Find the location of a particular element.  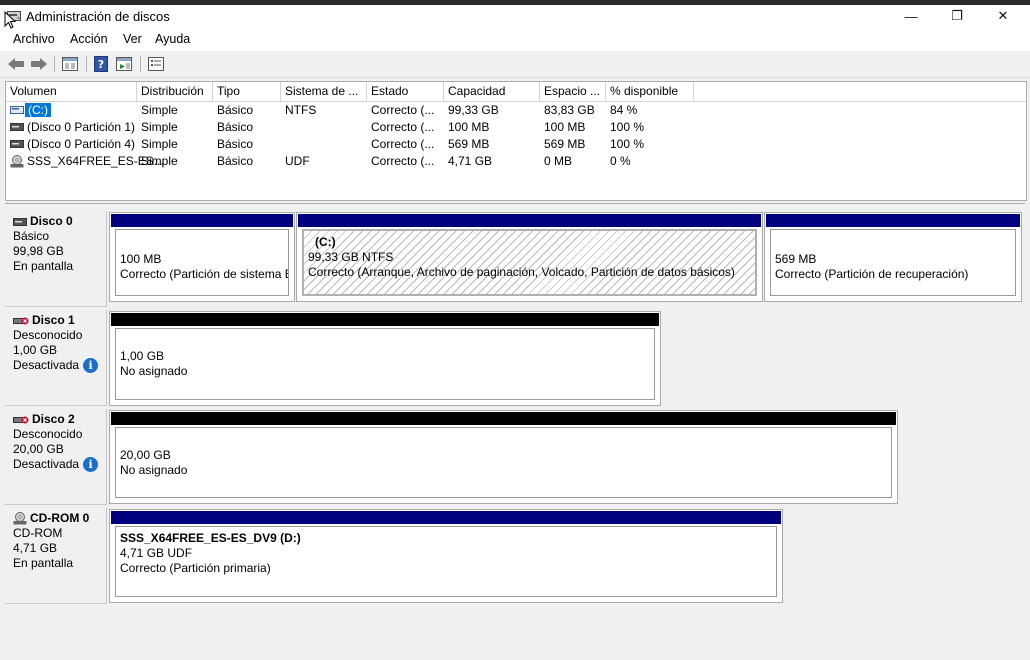

console-tree-icon is located at coordinates (70, 64).